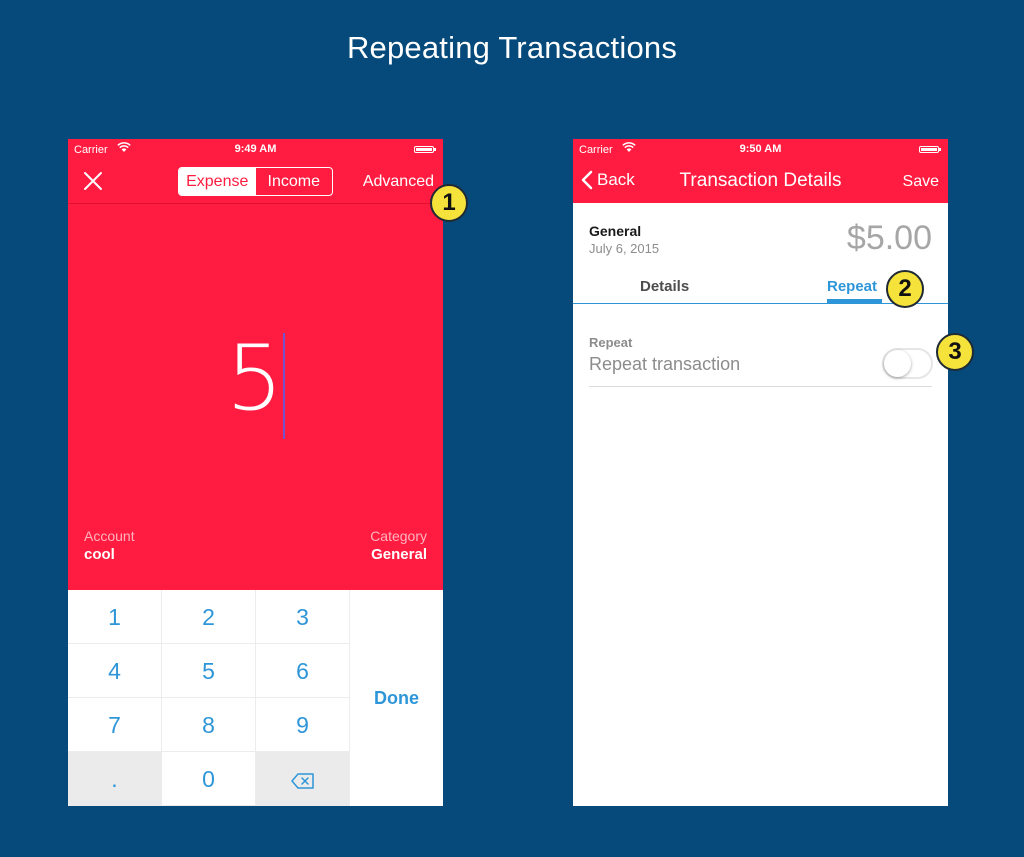 This screenshot has height=857, width=1024. I want to click on tab-details: Details, so click(664, 286).